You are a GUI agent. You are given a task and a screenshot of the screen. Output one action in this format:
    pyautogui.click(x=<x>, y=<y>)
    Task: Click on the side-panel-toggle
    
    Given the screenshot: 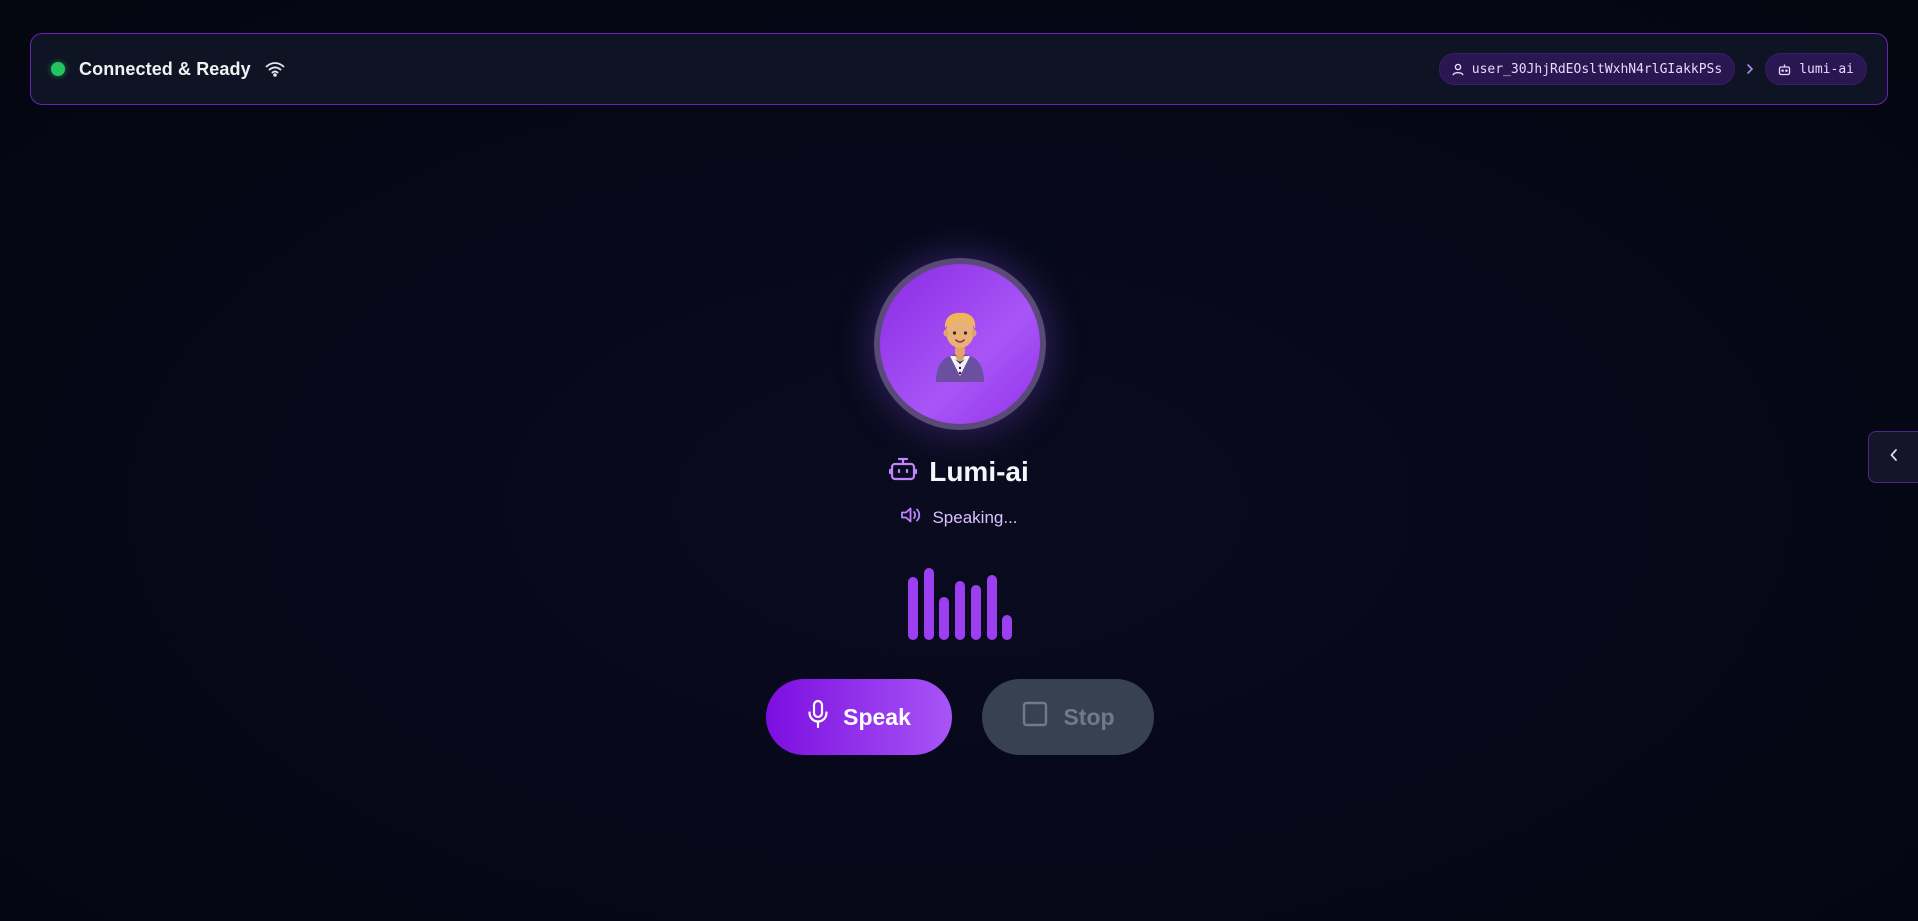 What is the action you would take?
    pyautogui.click(x=1893, y=457)
    